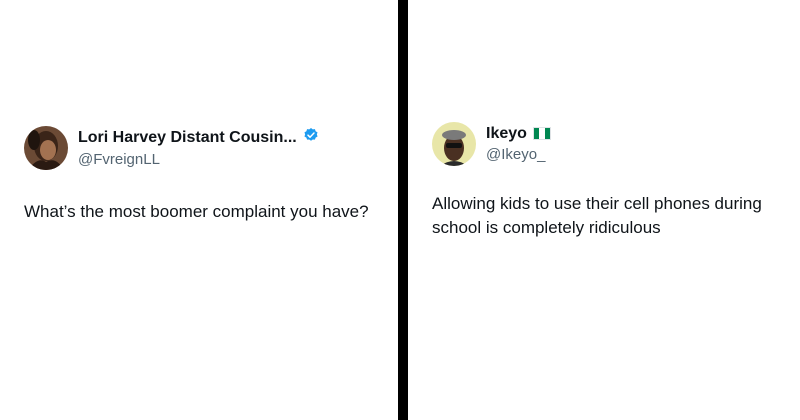 The image size is (800, 420). What do you see at coordinates (541, 134) in the screenshot?
I see `nigeria-flag-icon` at bounding box center [541, 134].